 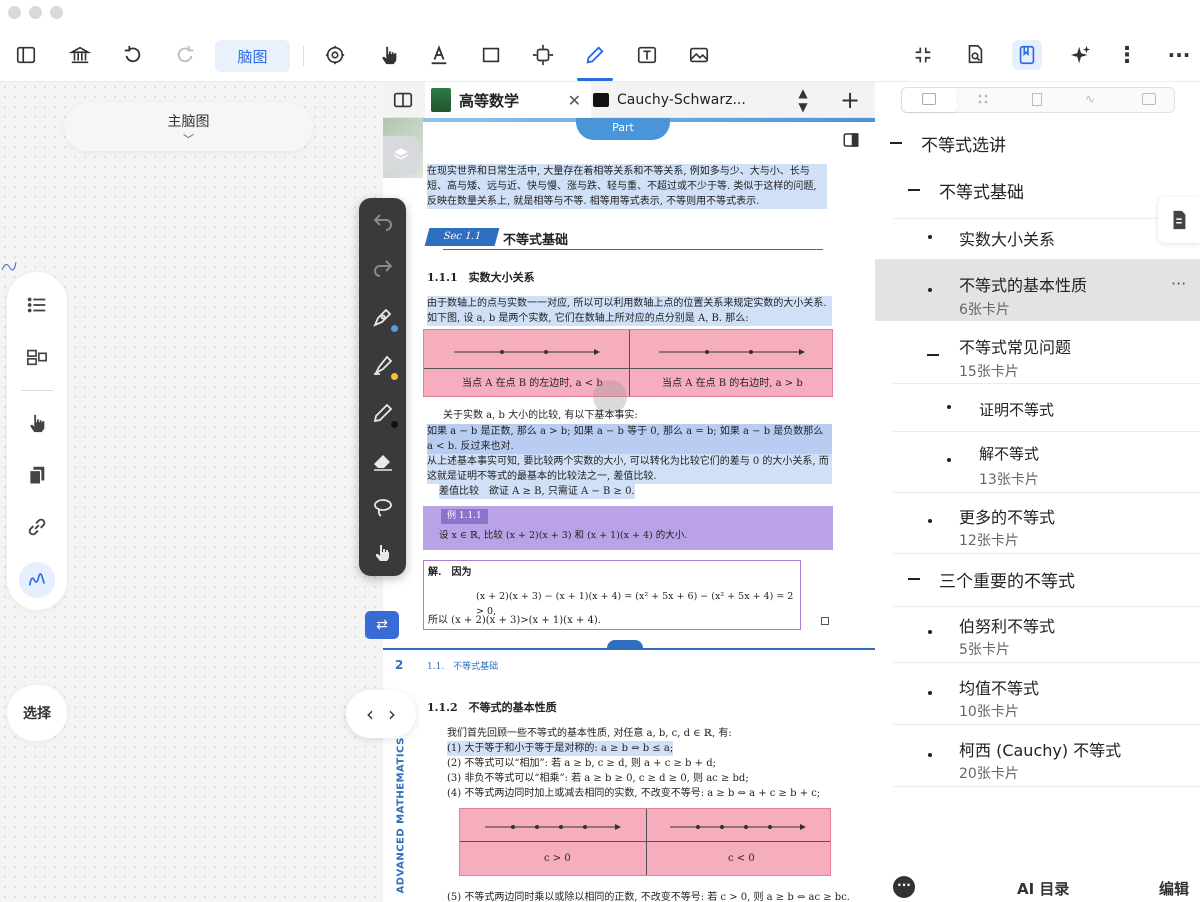 What do you see at coordinates (450, 572) in the screenshot?
I see `solution-label: 解. 因为` at bounding box center [450, 572].